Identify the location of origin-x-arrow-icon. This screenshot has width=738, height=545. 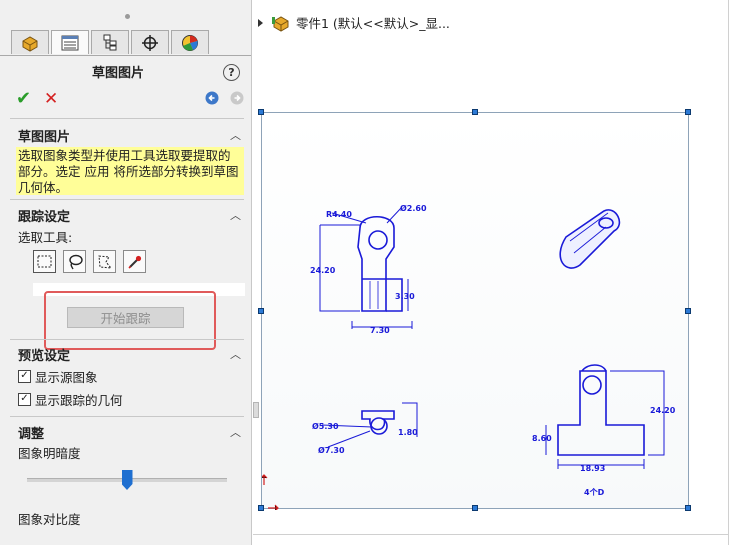
(273, 508).